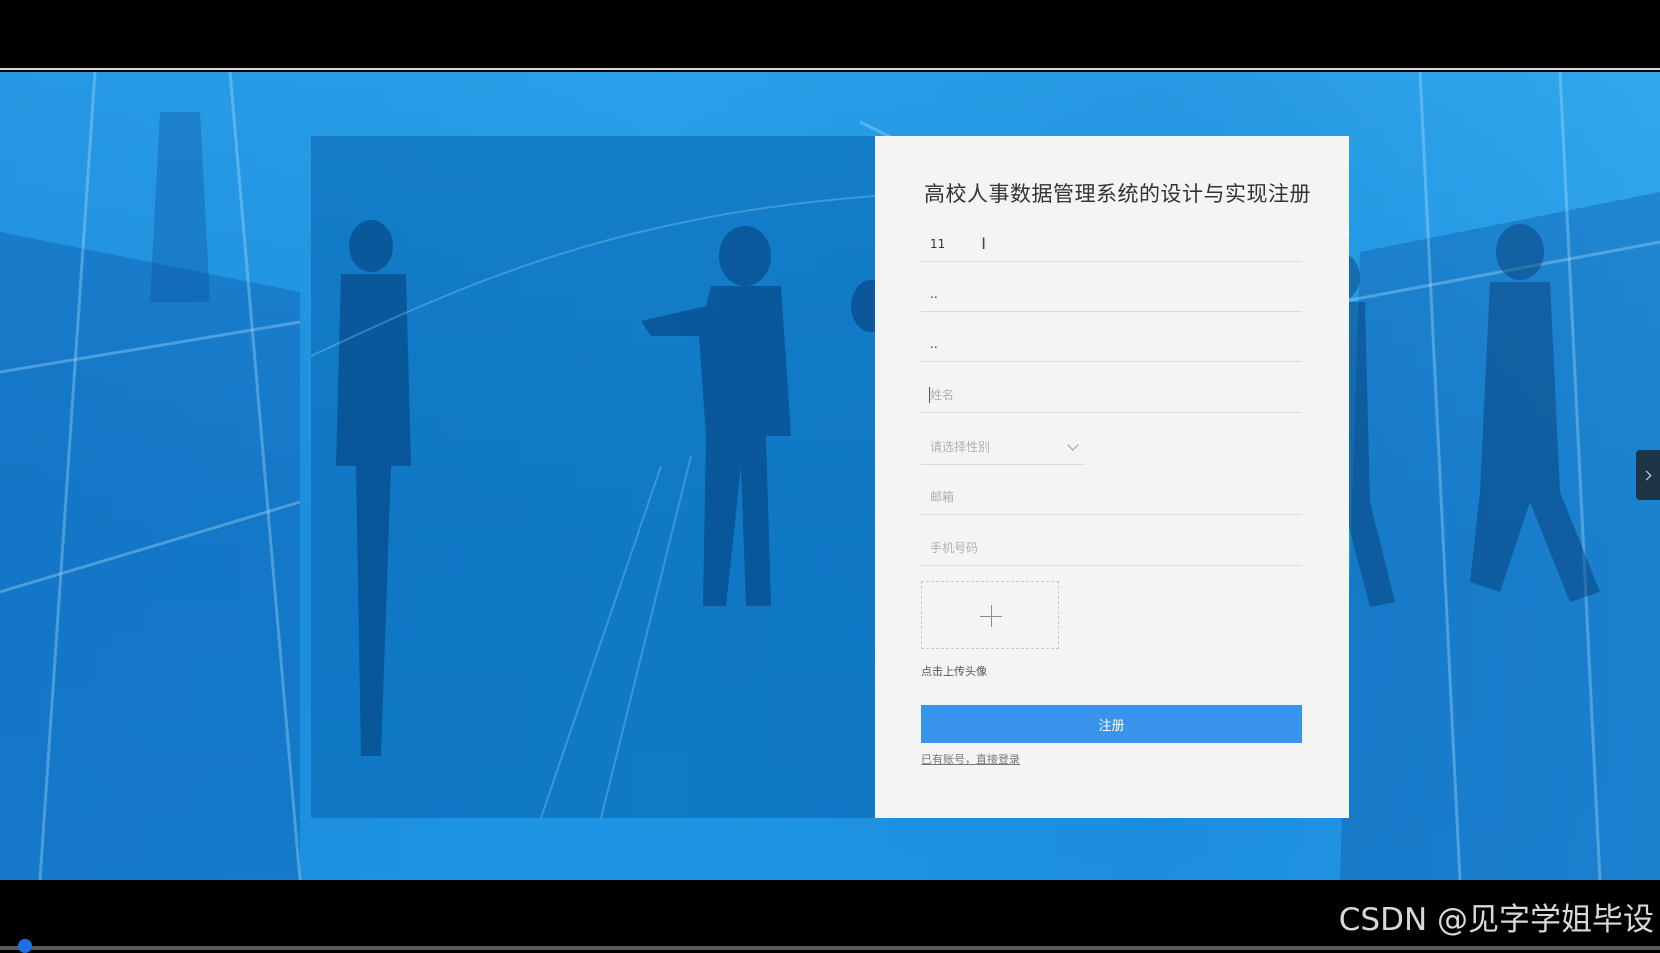  What do you see at coordinates (830, 948) in the screenshot?
I see `video-progress-bar` at bounding box center [830, 948].